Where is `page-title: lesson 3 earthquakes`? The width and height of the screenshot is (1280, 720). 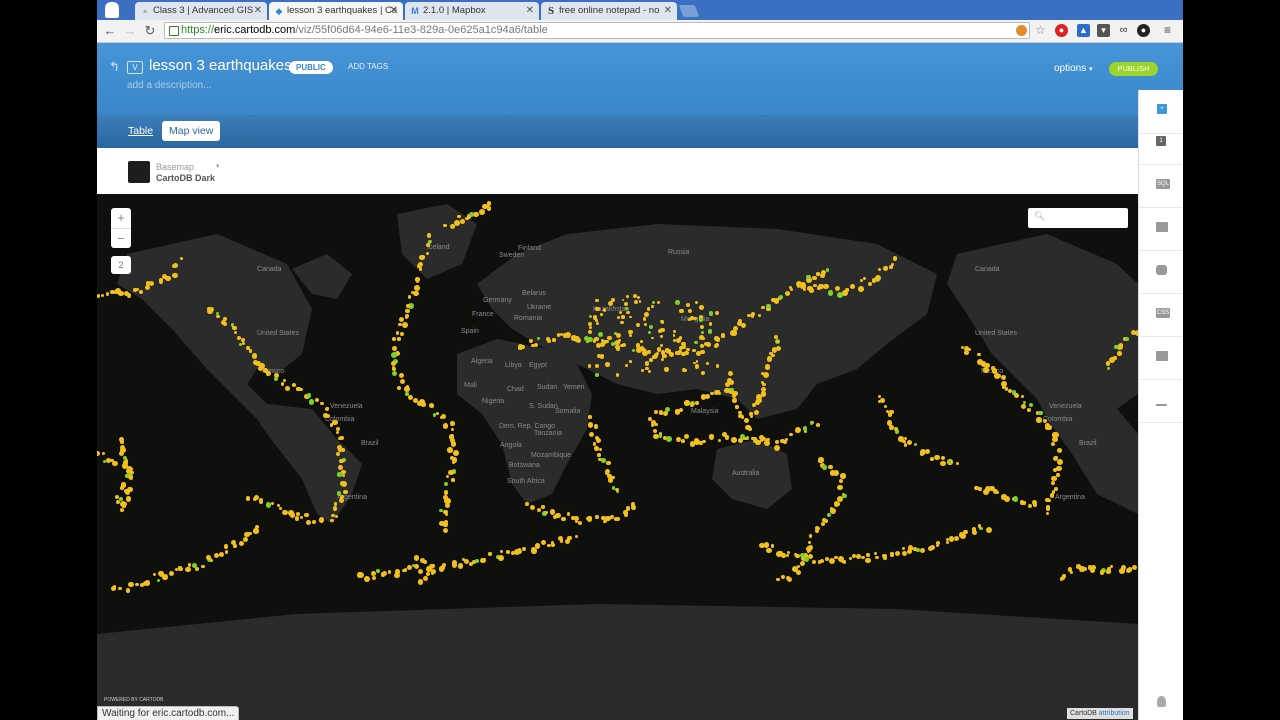
page-title: lesson 3 earthquakes is located at coordinates (220, 65).